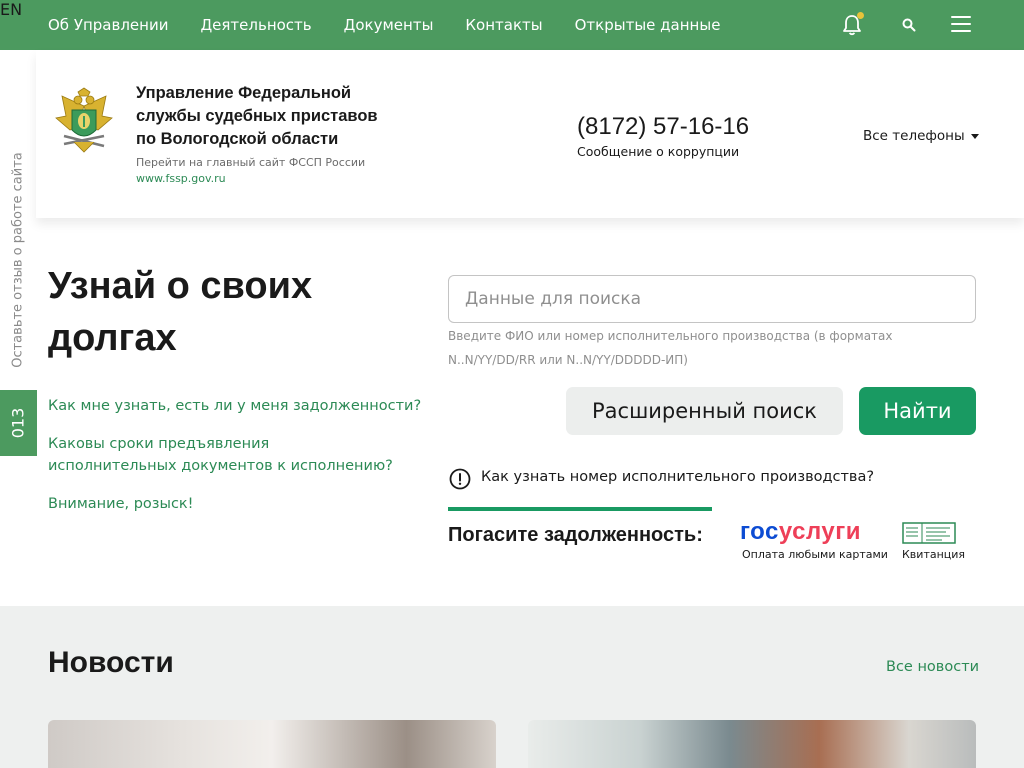 The height and width of the screenshot is (768, 1024). I want to click on main-site-link: www.fssp.gov.ru, so click(181, 178).